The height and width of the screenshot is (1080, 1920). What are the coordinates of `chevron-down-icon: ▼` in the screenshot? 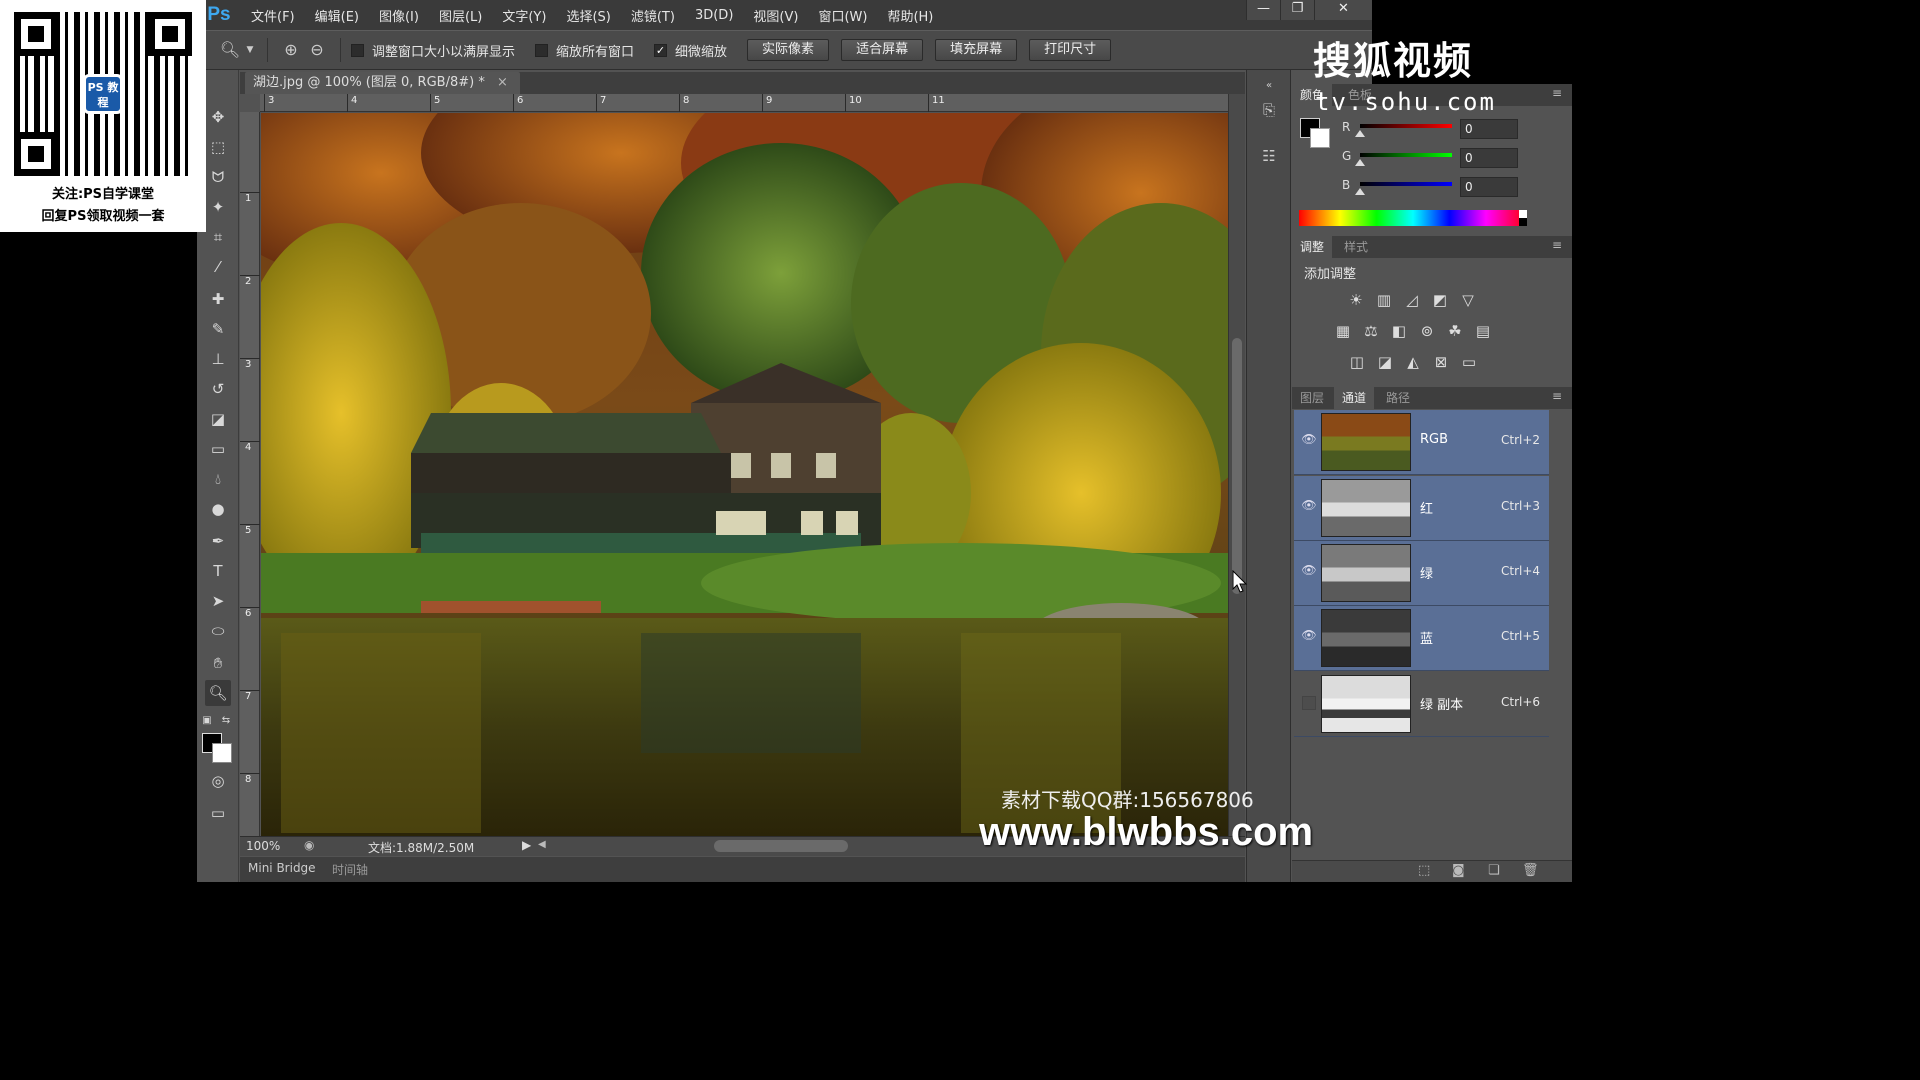 It's located at (250, 50).